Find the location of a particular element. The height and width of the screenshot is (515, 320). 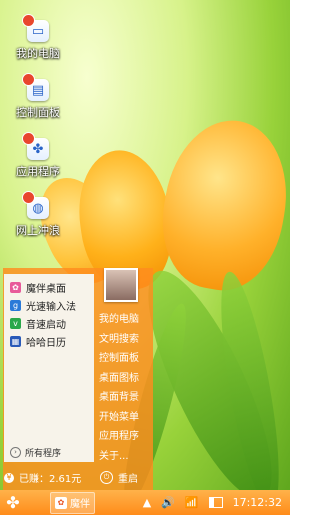

earnings-status: ¥ 已赚：2.61元 is located at coordinates (42, 477).